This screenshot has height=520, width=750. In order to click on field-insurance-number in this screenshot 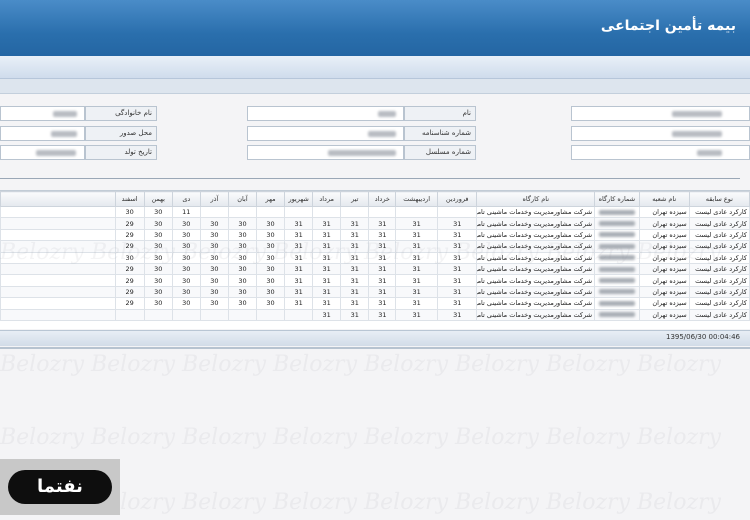, I will do `click(660, 113)`.